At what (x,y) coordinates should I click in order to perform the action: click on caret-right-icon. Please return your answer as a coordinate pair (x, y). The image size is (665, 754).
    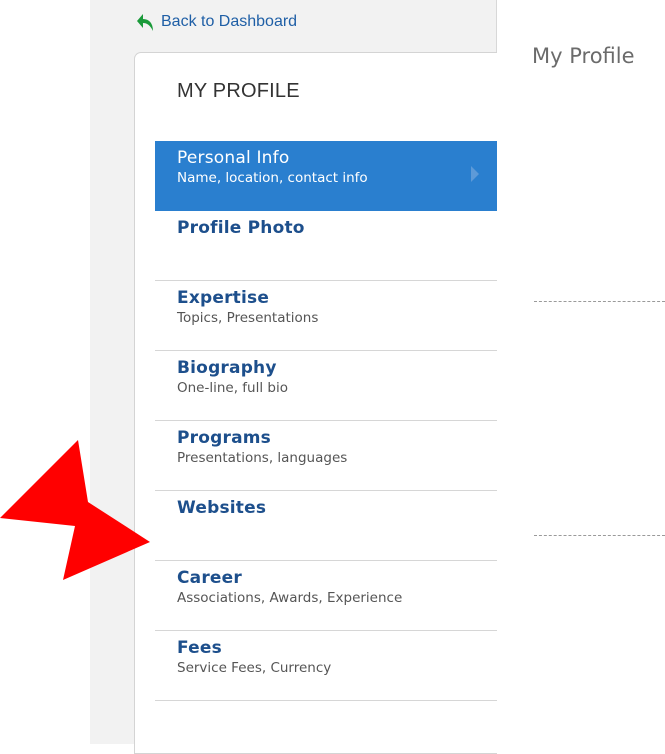
    Looking at the image, I should click on (475, 174).